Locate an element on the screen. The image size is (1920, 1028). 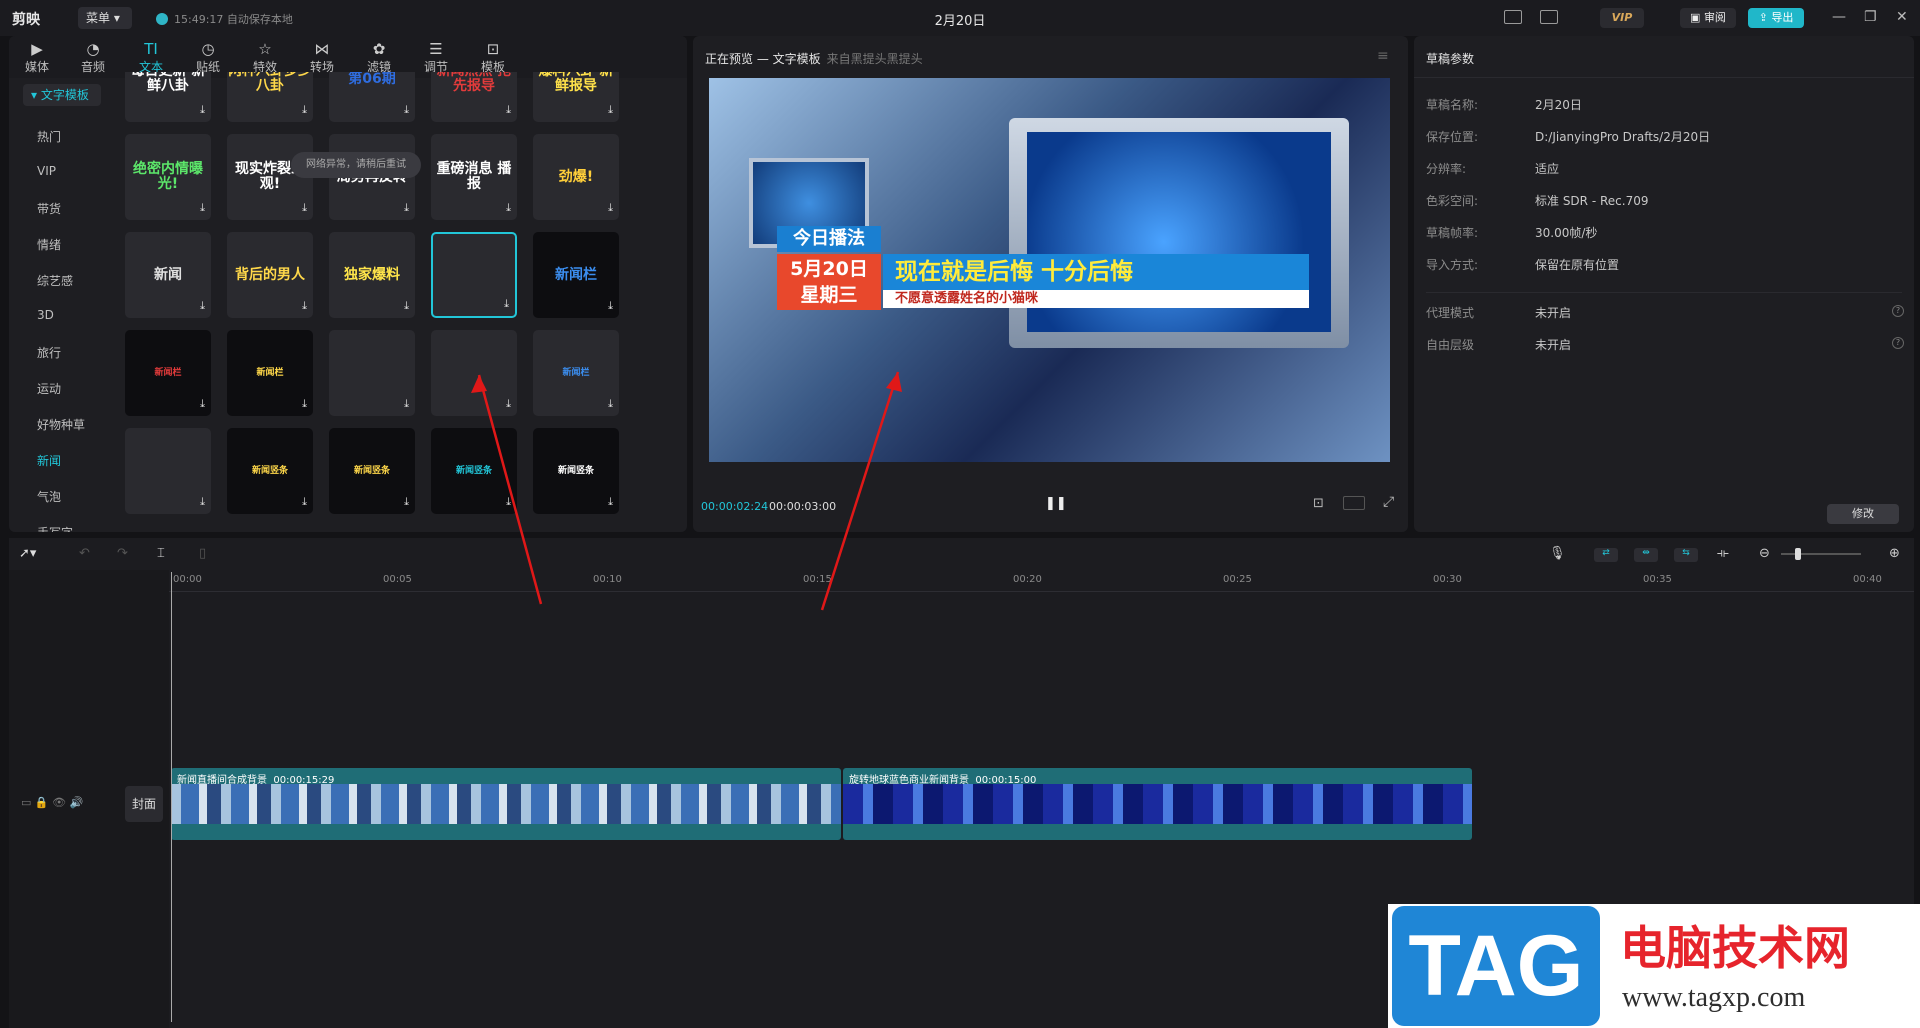
template-tile: 绝密内情曝光! ⤓ is located at coordinates (168, 177).